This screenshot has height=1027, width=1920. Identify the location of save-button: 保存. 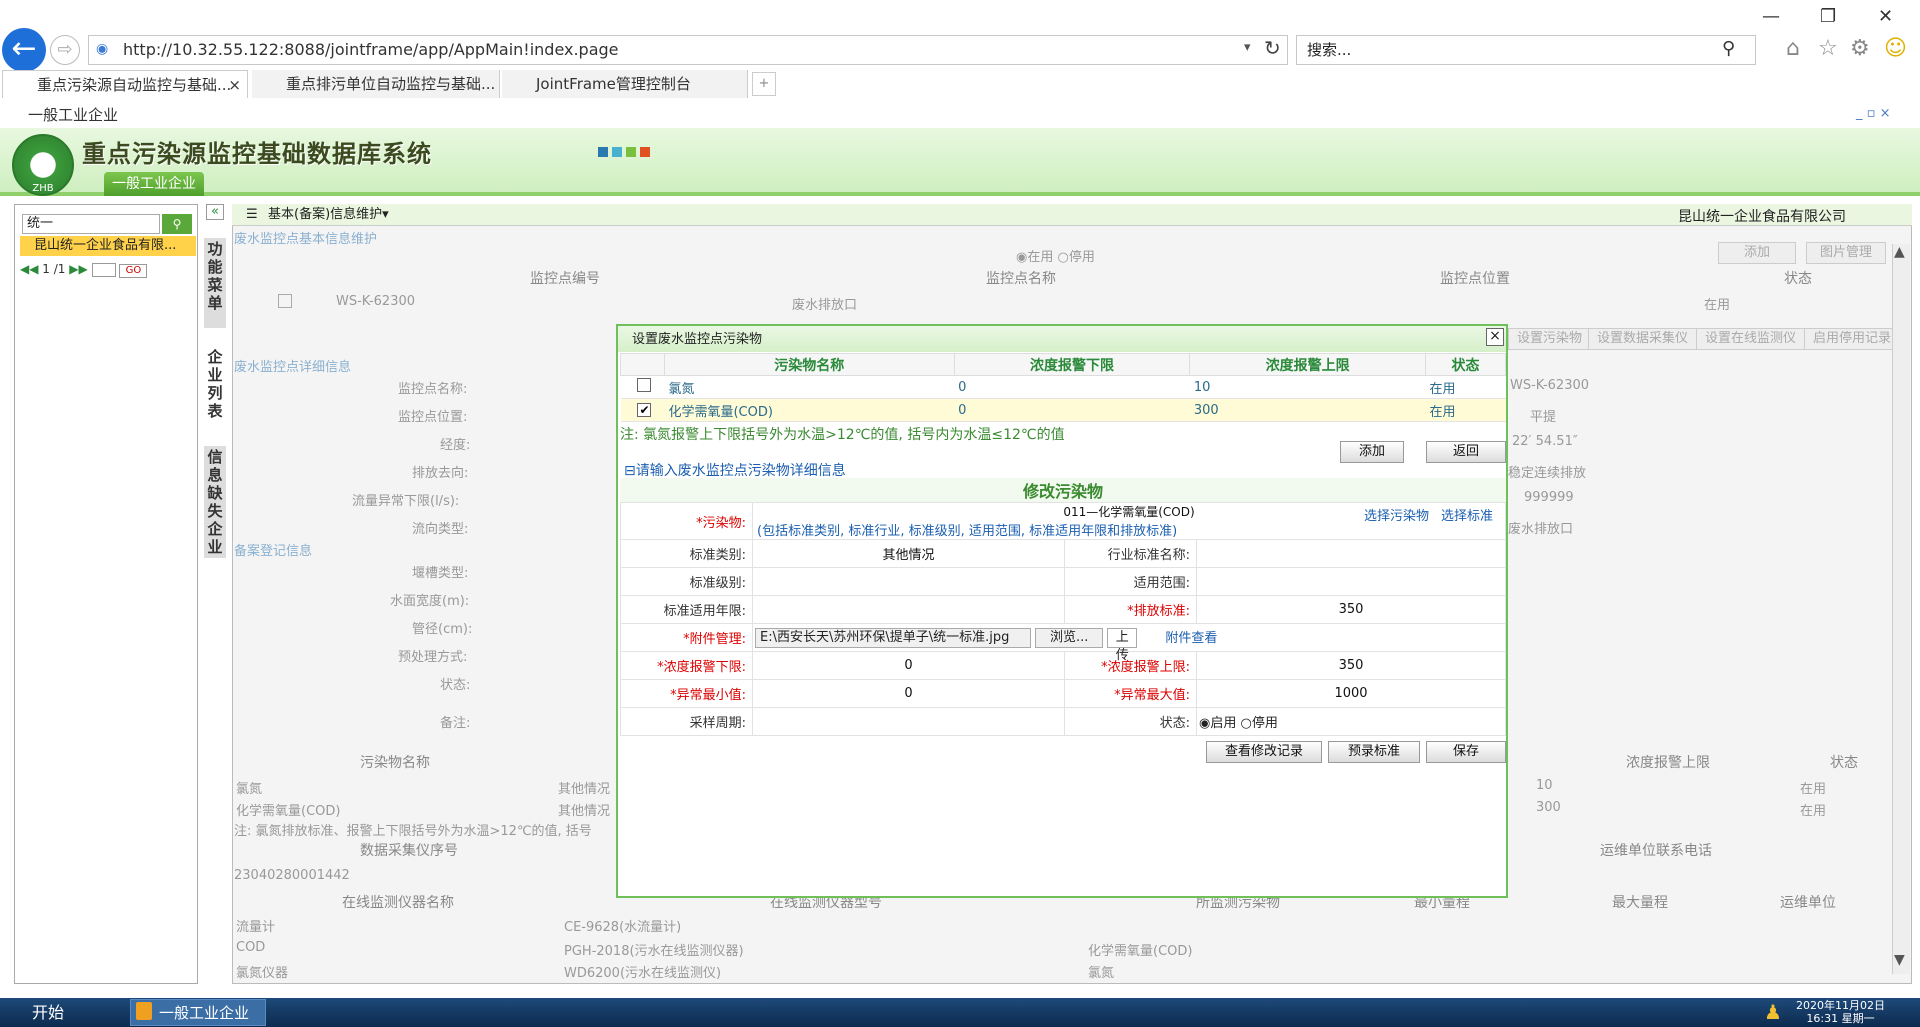
(1466, 752).